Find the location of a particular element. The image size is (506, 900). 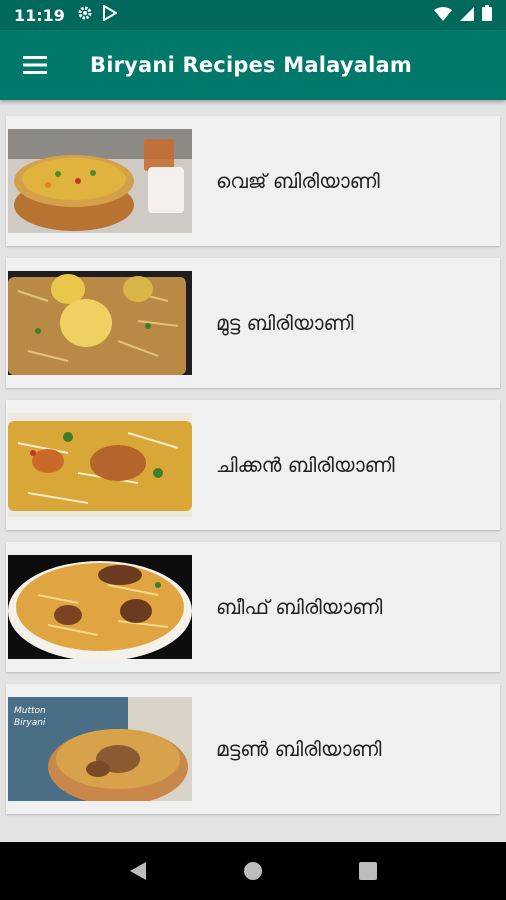

recipe-label: മട്ടൺ ബിരിയാണി is located at coordinates (299, 749).